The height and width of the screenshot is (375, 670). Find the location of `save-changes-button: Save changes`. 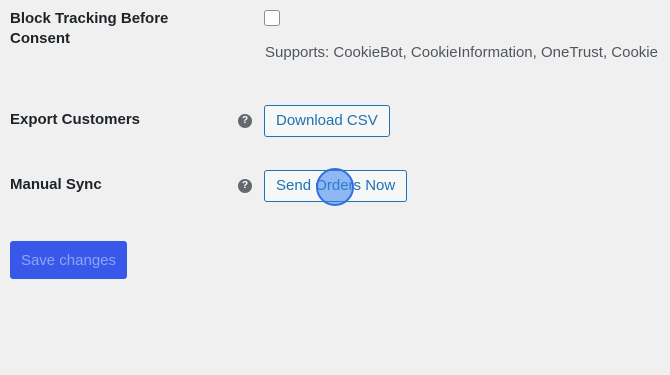

save-changes-button: Save changes is located at coordinates (68, 260).